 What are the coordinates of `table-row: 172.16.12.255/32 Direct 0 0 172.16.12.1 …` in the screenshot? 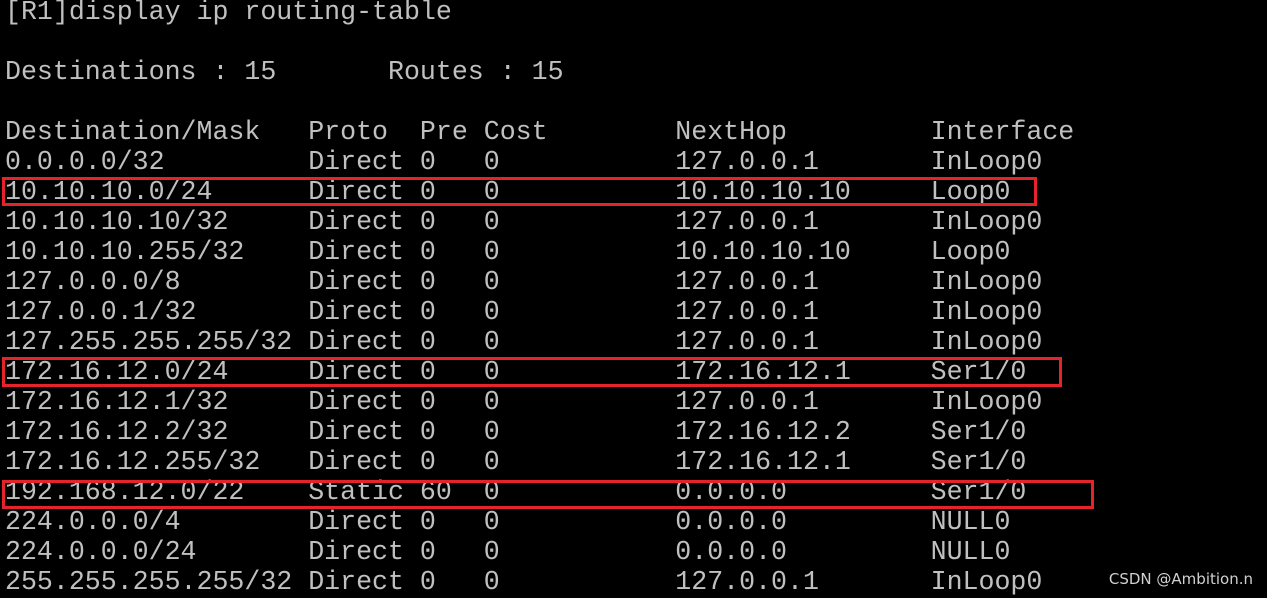 It's located at (516, 462).